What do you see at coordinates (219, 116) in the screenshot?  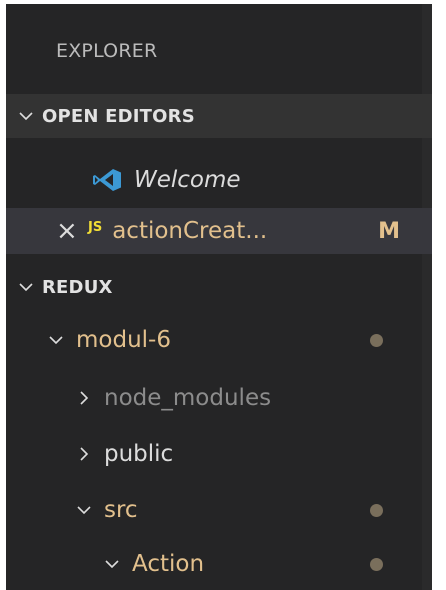 I see `open-editors-header: OPEN EDITORS` at bounding box center [219, 116].